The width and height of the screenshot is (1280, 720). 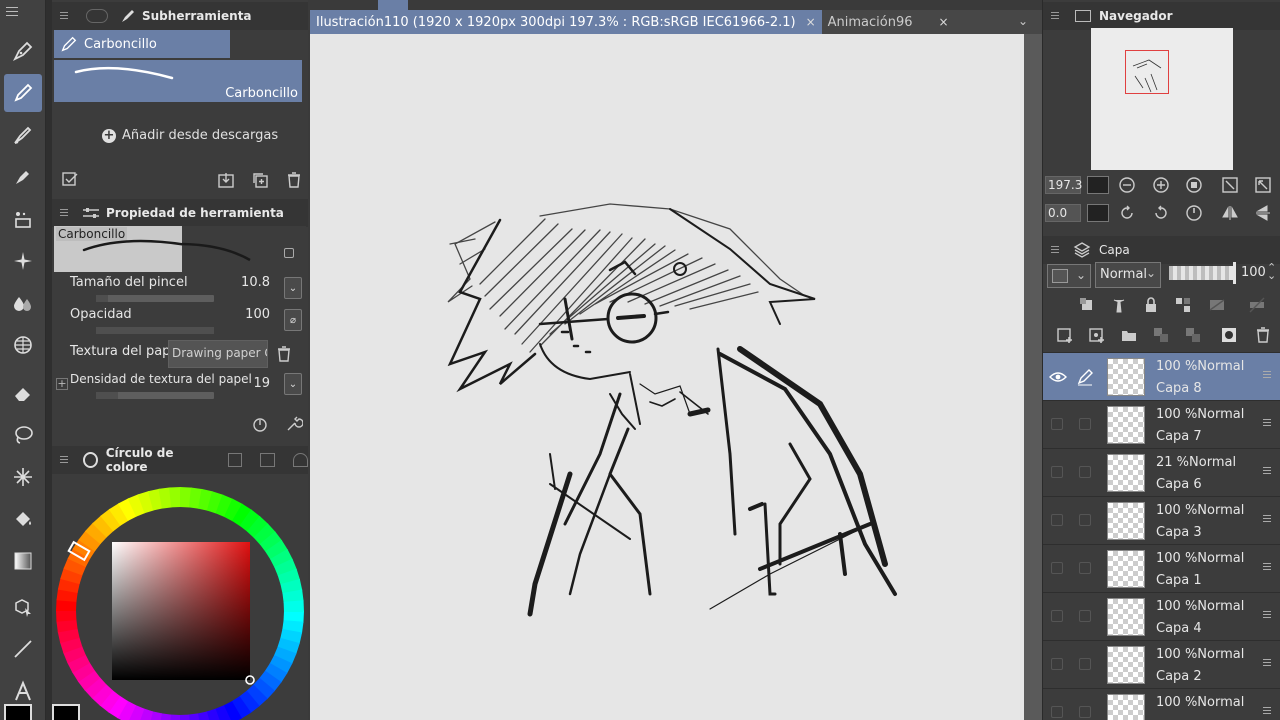 I want to click on layer-row: 100 %Normal Capa 2, so click(x=1161, y=664).